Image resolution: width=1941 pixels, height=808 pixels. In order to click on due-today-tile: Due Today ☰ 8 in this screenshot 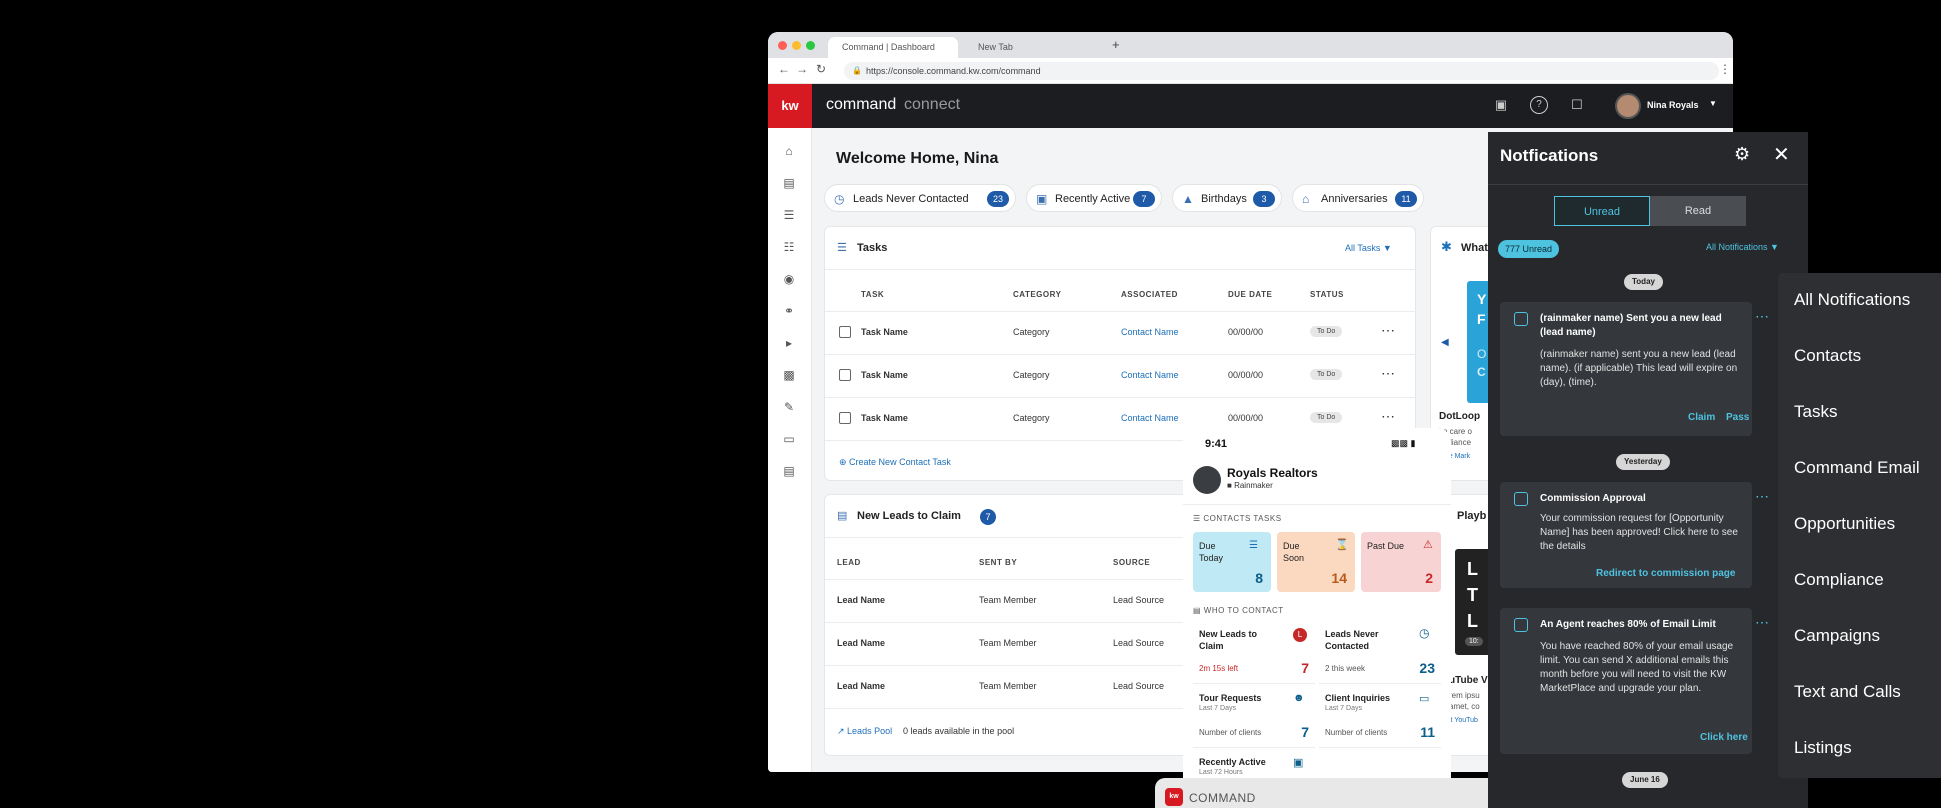, I will do `click(1232, 562)`.